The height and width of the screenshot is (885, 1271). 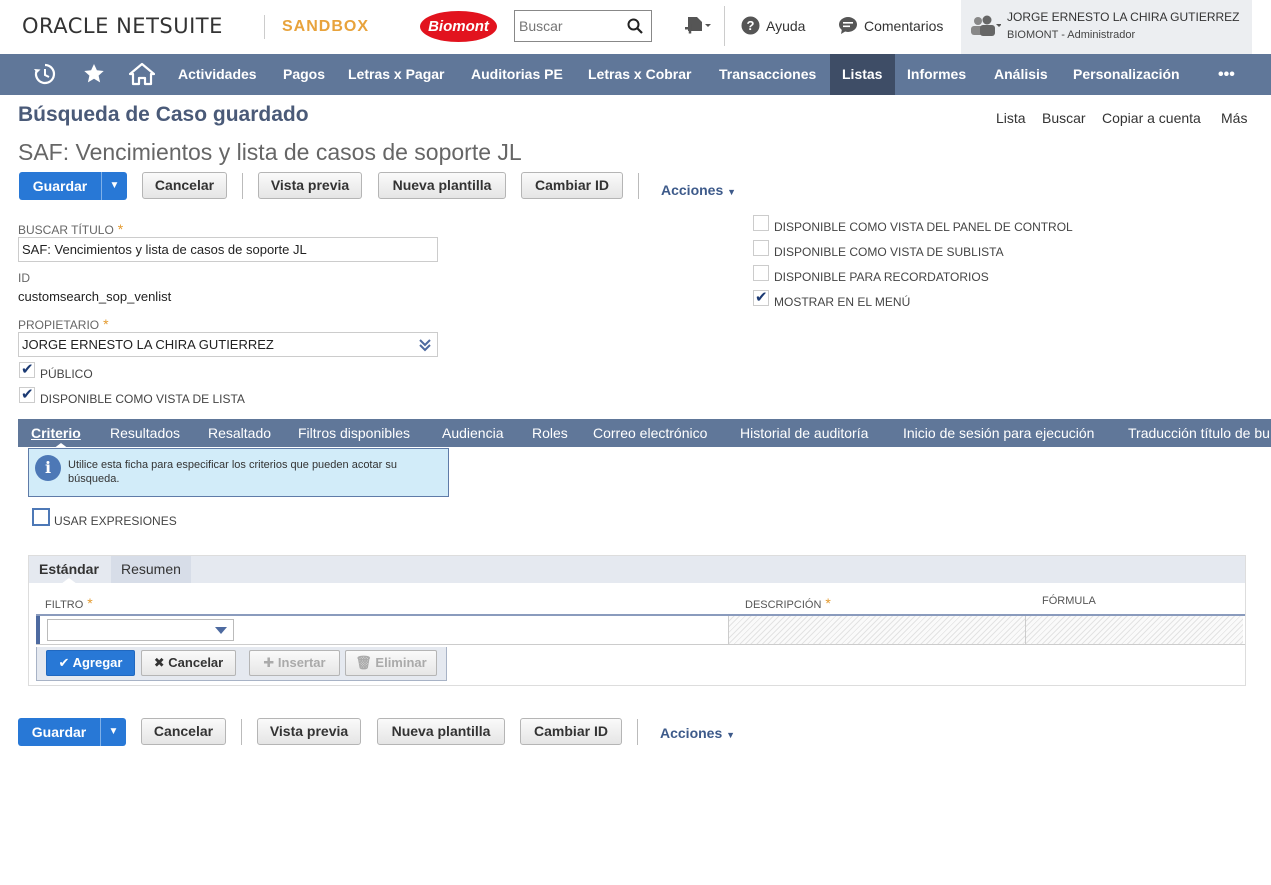 I want to click on subtab-correo-electronico: Correo electrónico, so click(x=650, y=433).